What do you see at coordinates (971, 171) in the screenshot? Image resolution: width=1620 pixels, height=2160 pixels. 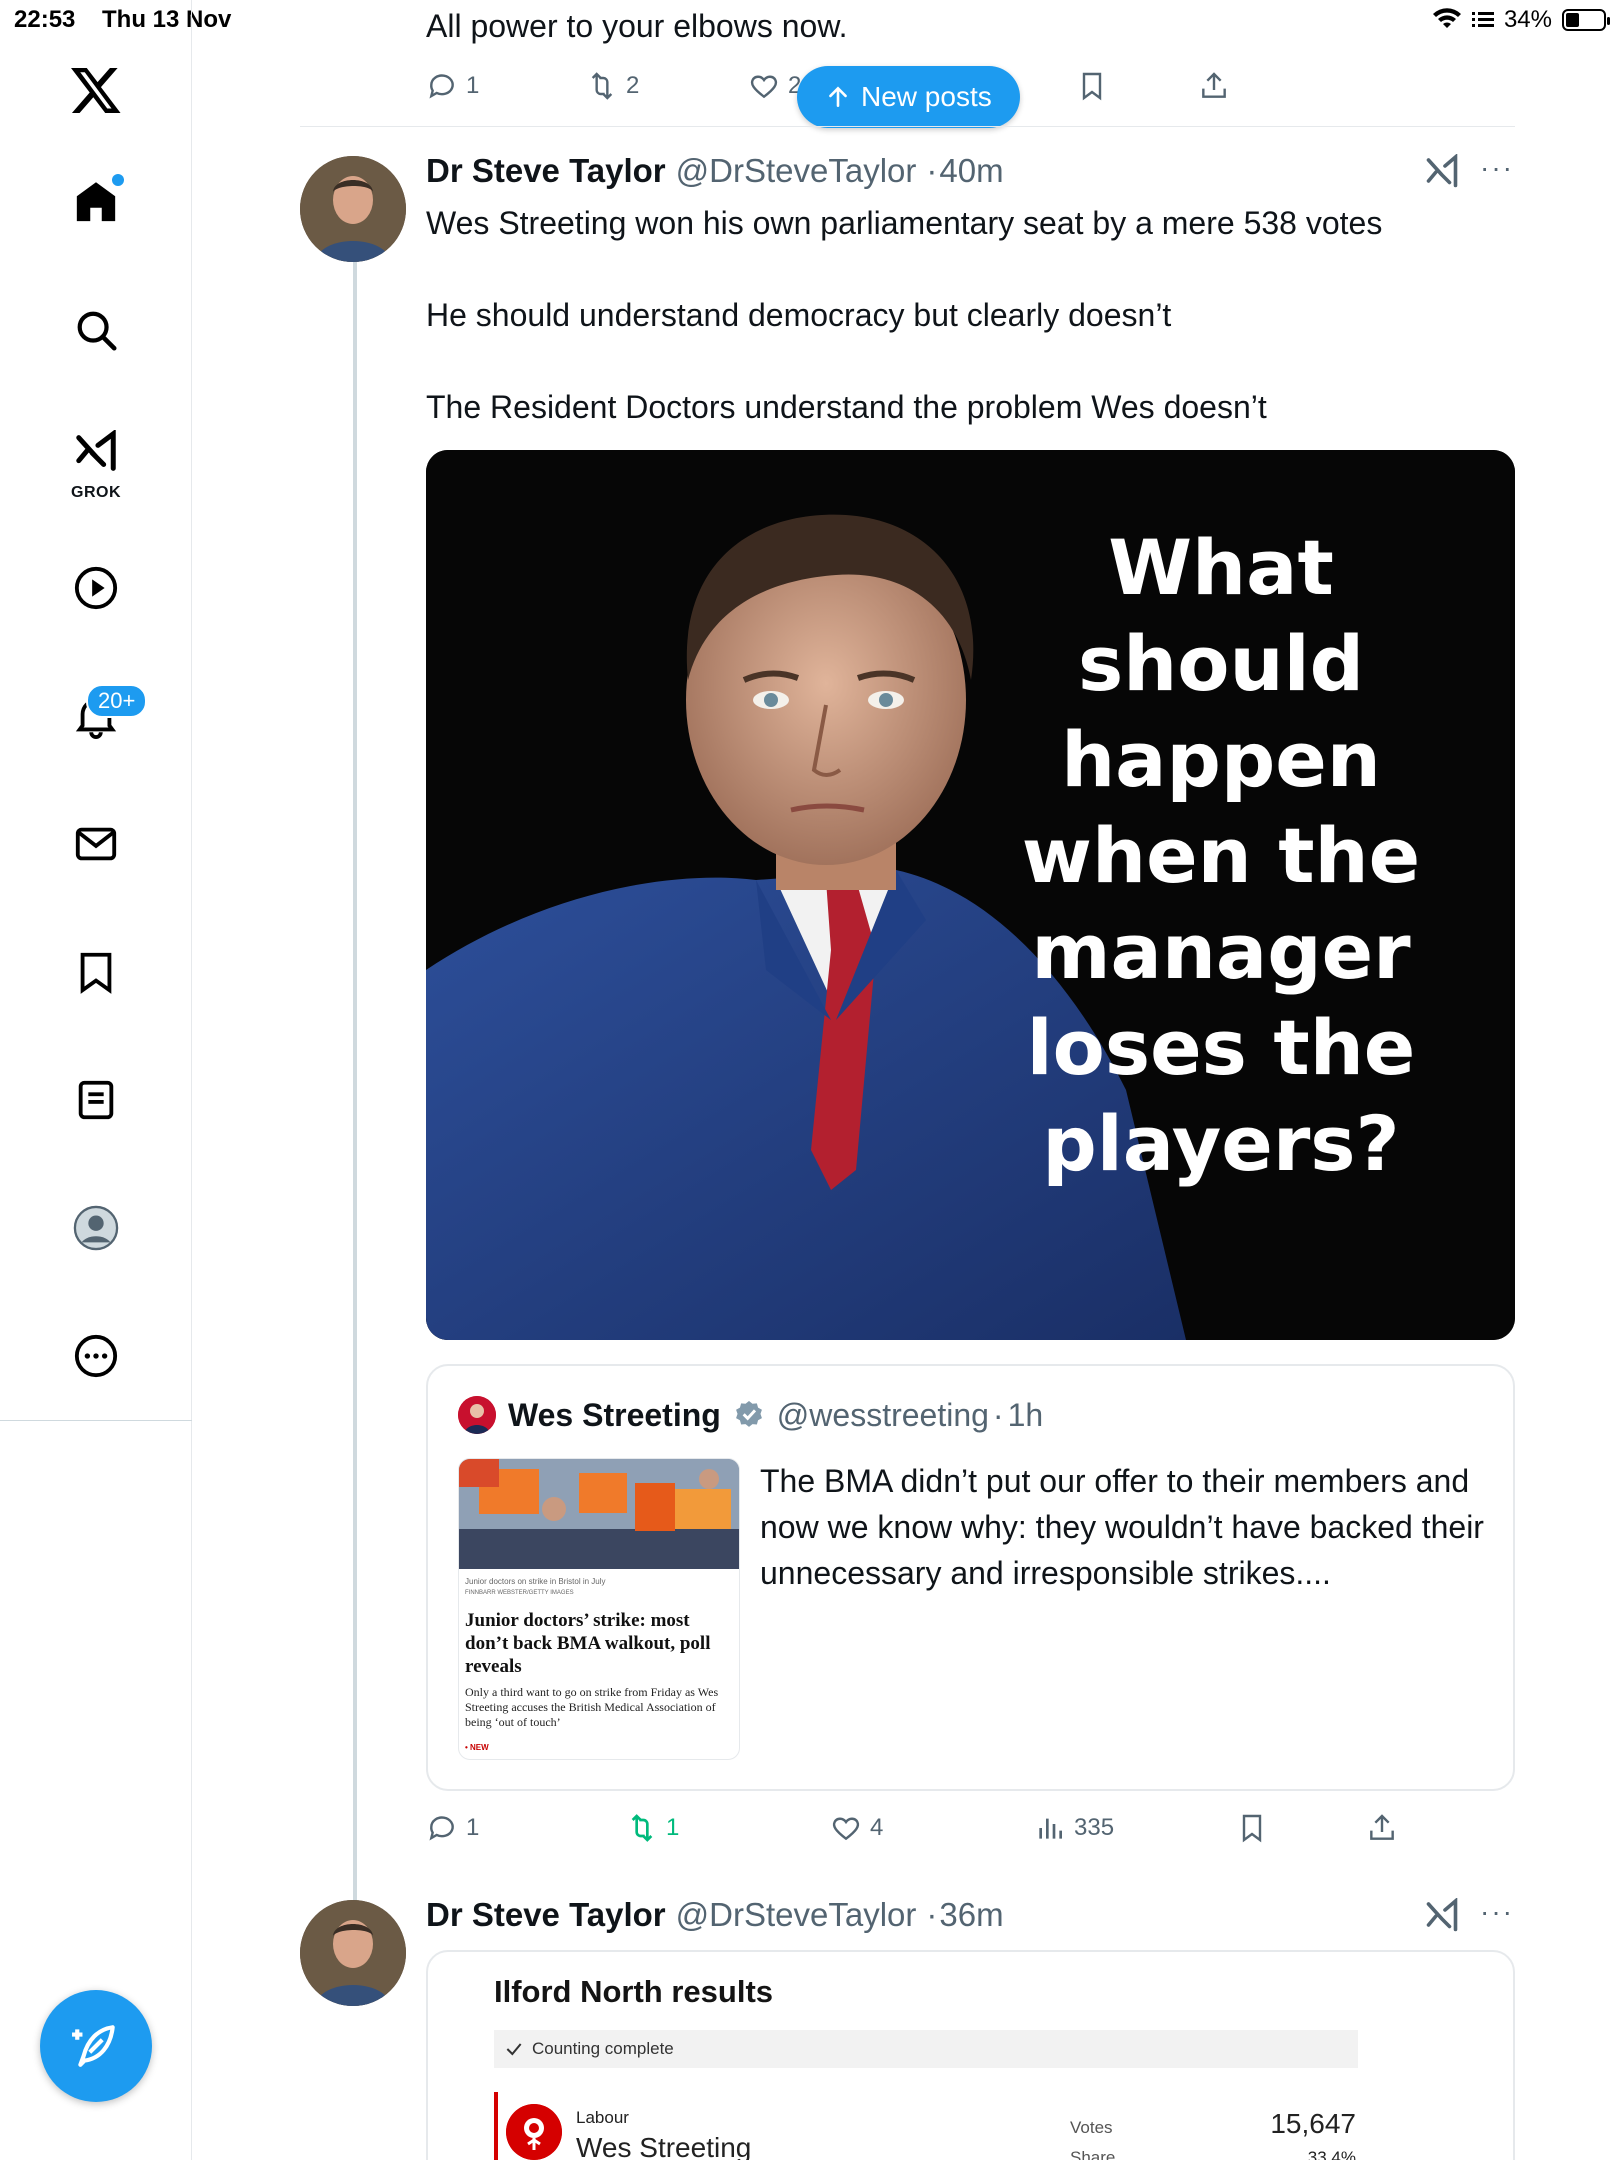 I see `post-time: 40m` at bounding box center [971, 171].